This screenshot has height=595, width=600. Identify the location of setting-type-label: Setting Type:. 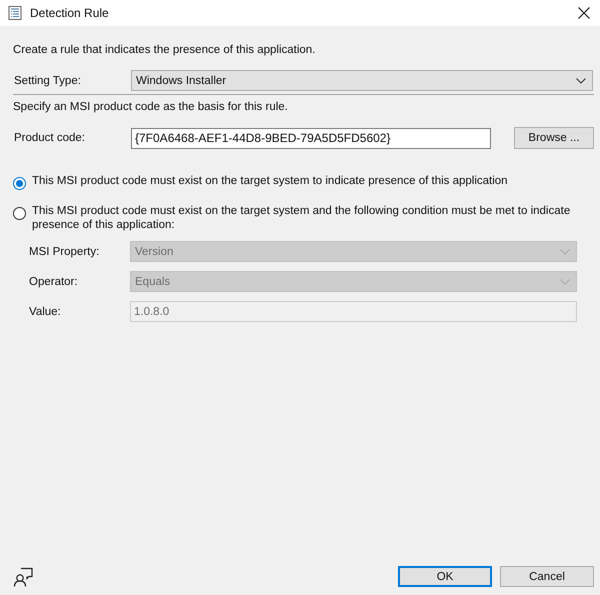
(47, 80).